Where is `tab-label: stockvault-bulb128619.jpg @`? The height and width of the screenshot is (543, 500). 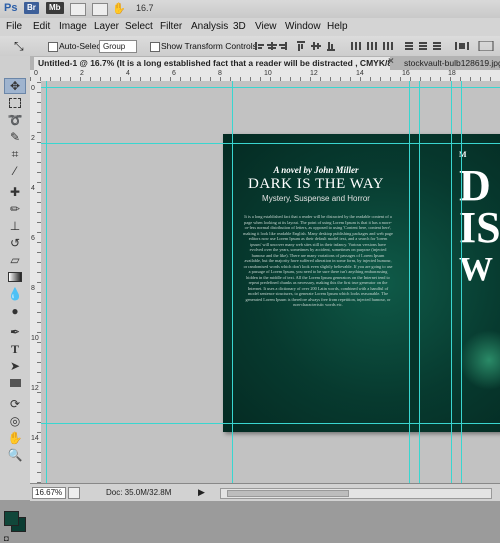 tab-label: stockvault-bulb128619.jpg @ is located at coordinates (452, 63).